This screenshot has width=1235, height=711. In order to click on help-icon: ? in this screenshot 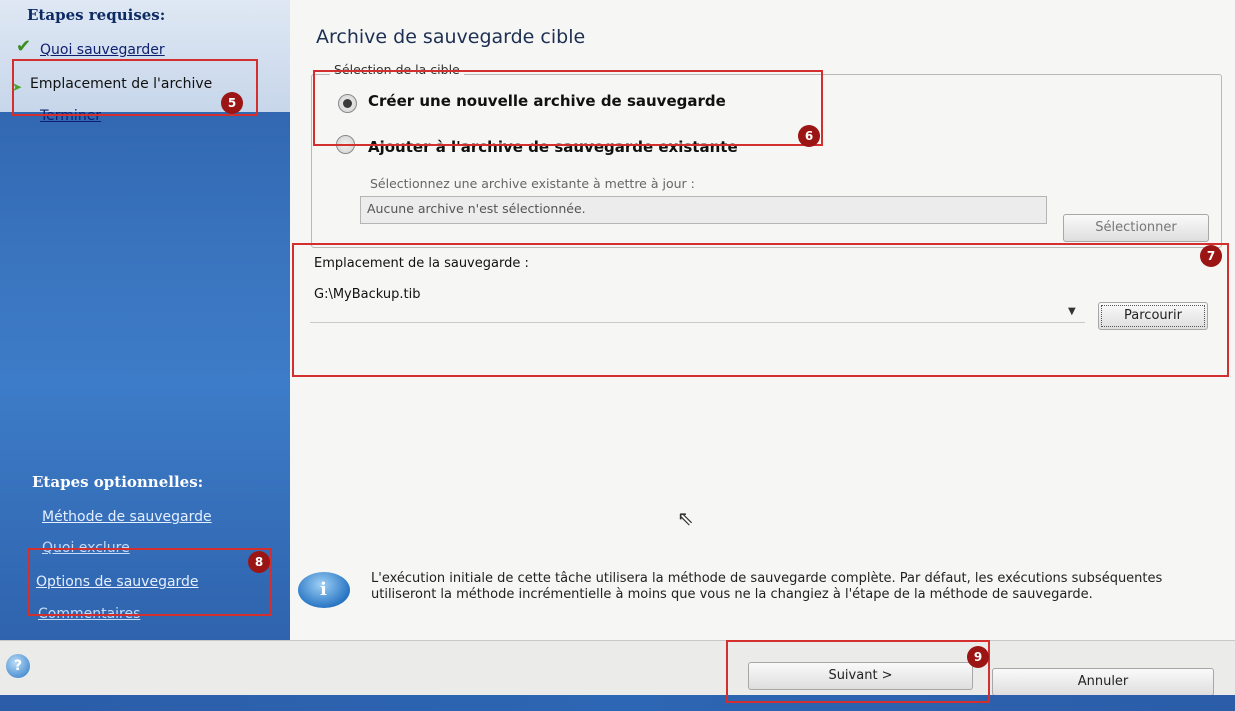, I will do `click(18, 666)`.